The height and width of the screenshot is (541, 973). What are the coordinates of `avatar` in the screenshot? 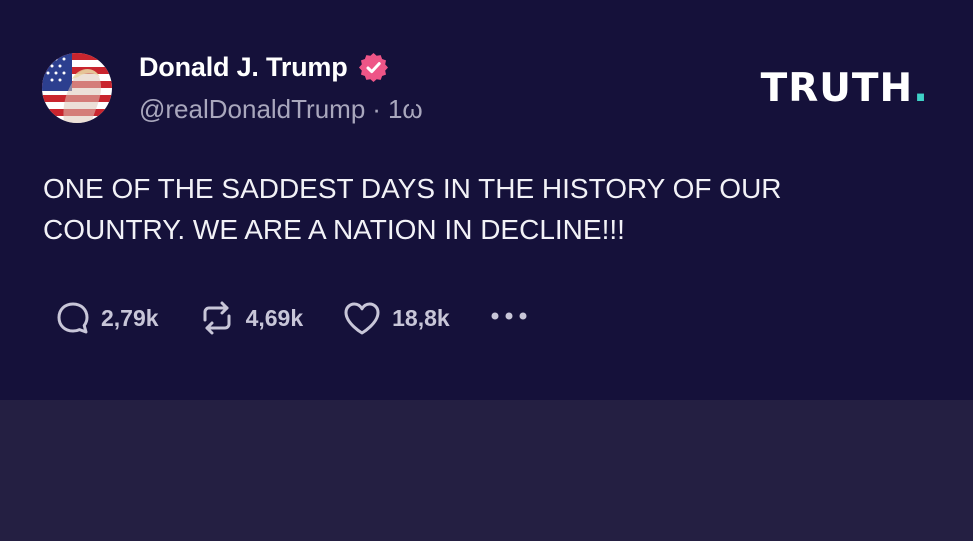 It's located at (77, 88).